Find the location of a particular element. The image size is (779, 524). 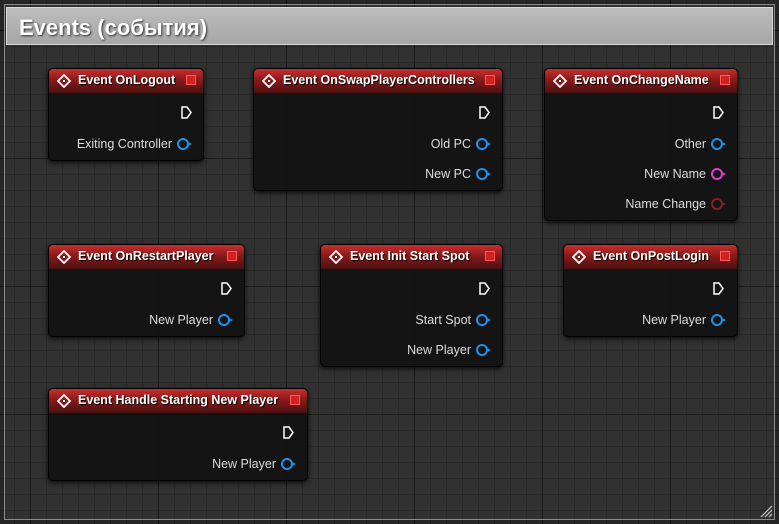

output-pin-row: Other is located at coordinates (700, 144).